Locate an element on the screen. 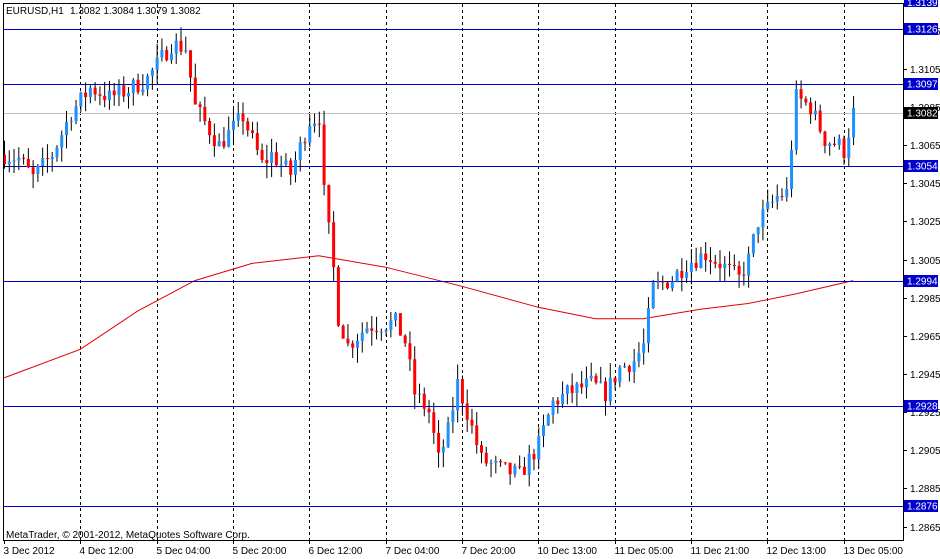  top-label-text: 1.3139 is located at coordinates (922, 4).